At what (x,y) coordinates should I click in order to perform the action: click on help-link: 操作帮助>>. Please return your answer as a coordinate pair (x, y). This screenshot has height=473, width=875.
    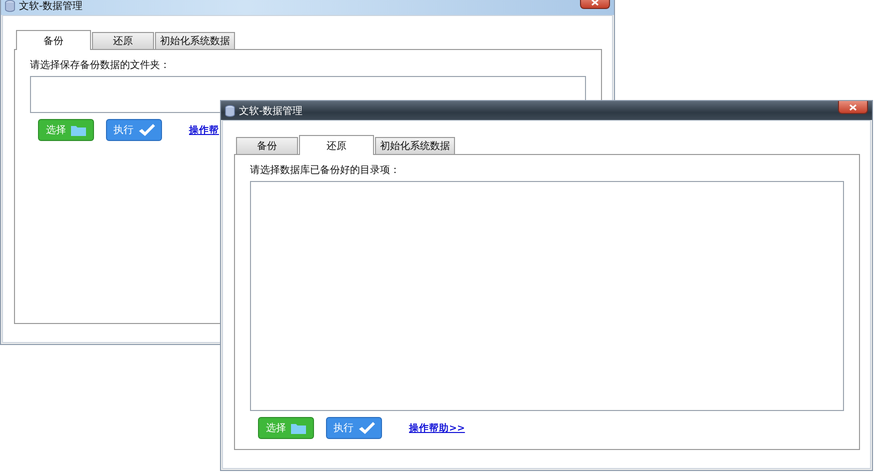
    Looking at the image, I should click on (437, 428).